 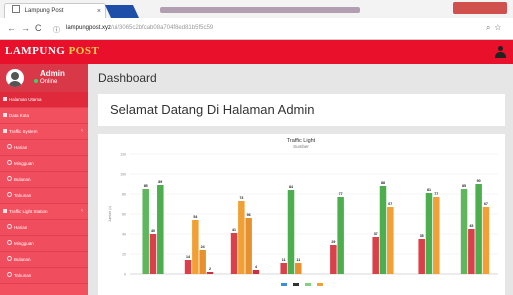 I want to click on bar-data-label: 89, so click(x=160, y=182).